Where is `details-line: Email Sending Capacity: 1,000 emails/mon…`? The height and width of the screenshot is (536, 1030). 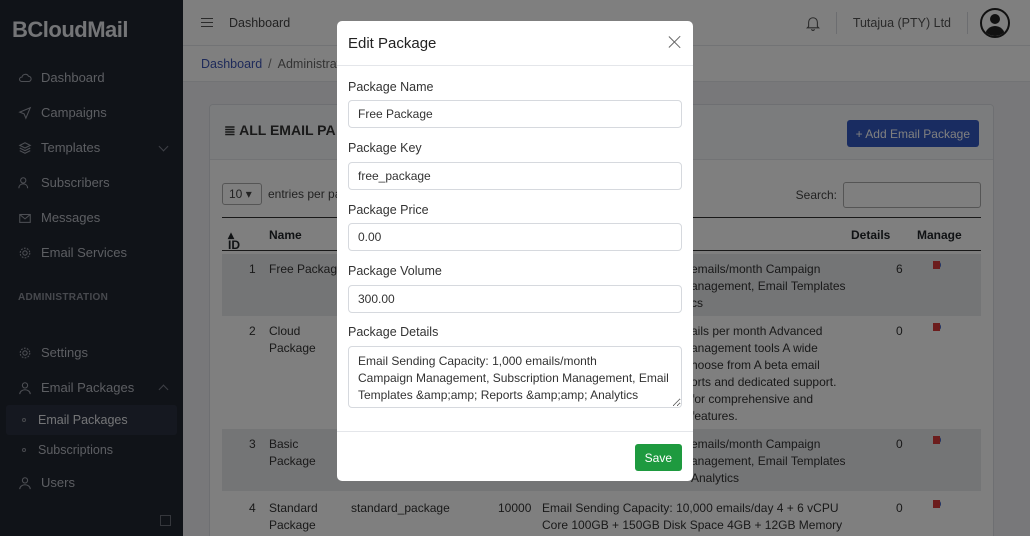
details-line: Email Sending Capacity: 1,000 emails/mon… is located at coordinates (477, 361).